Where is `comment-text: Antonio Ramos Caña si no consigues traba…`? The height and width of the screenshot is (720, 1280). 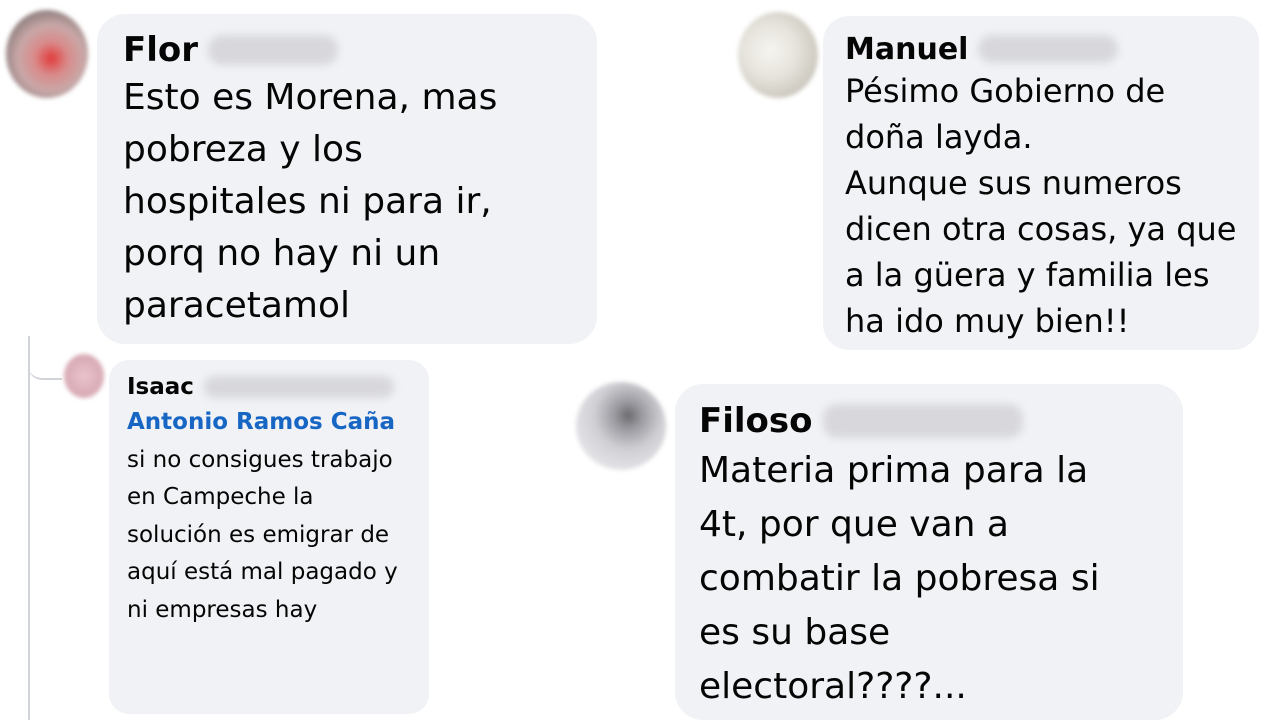 comment-text: Antonio Ramos Caña si no consigues traba… is located at coordinates (268, 516).